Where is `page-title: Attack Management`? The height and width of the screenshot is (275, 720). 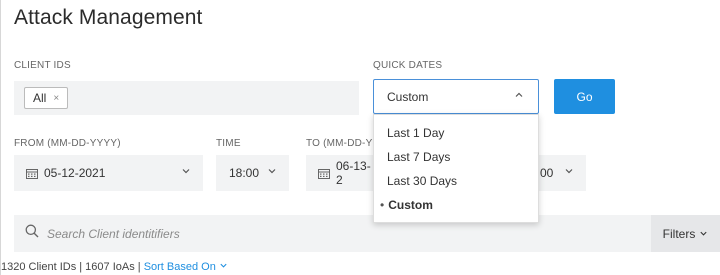 page-title: Attack Management is located at coordinates (108, 17).